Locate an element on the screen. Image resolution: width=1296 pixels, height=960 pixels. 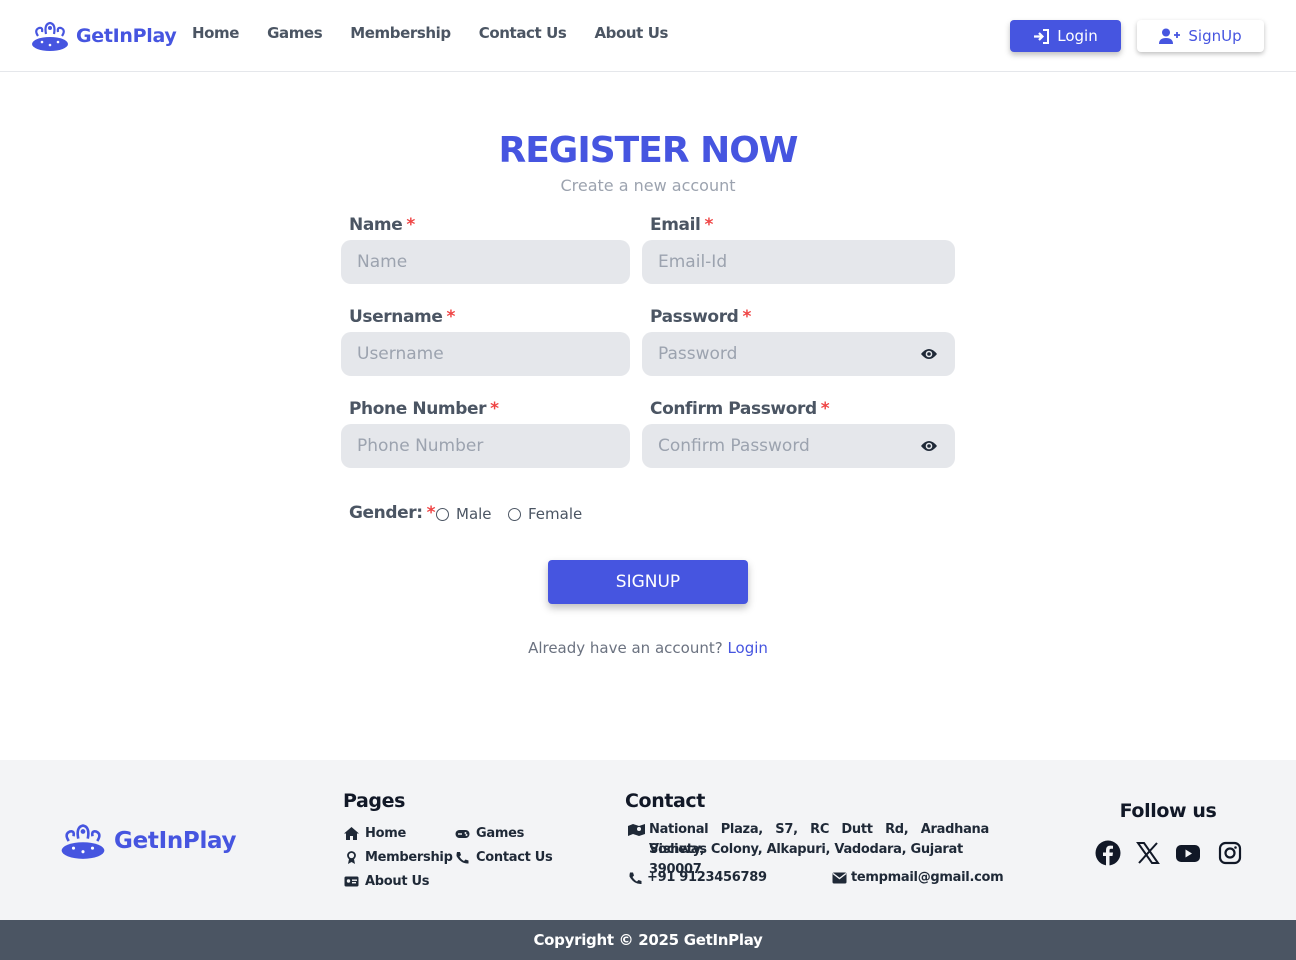
footer-link-about: About Us is located at coordinates (386, 881).